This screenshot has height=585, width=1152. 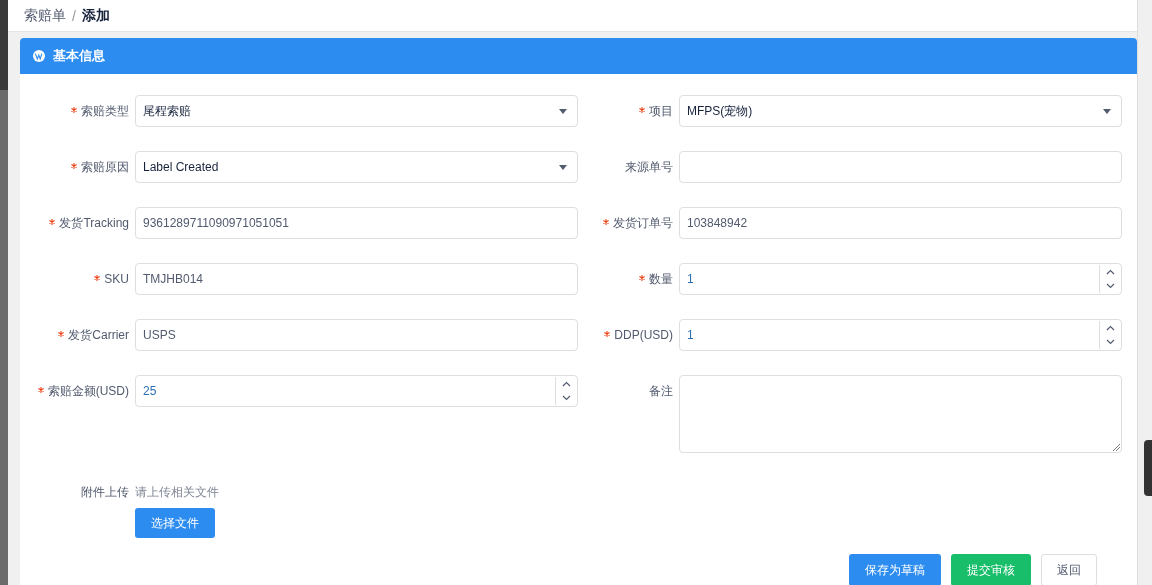 I want to click on field-label: 发货订单号, so click(x=643, y=223).